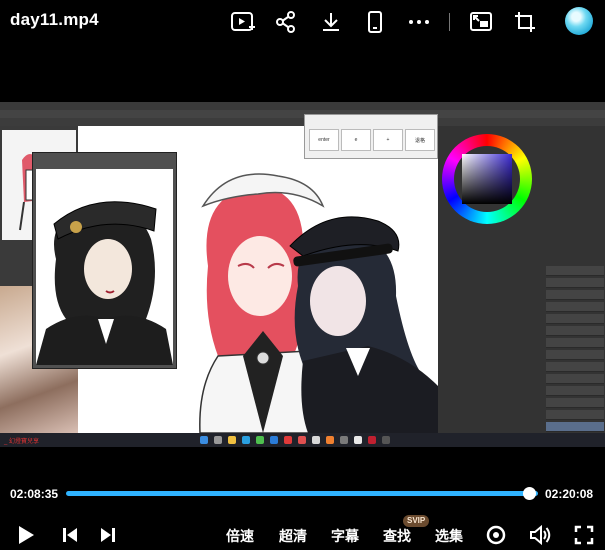  I want to click on color-picker-square, so click(487, 179).